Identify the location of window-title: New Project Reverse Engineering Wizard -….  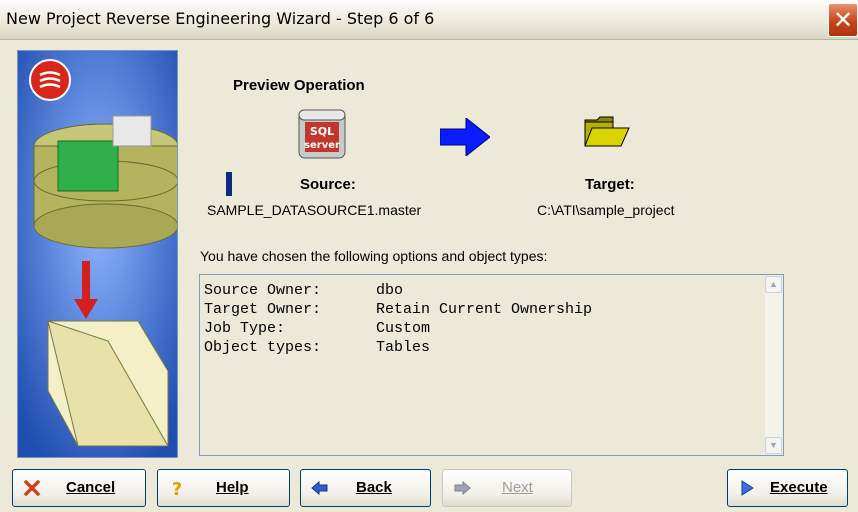
(220, 18).